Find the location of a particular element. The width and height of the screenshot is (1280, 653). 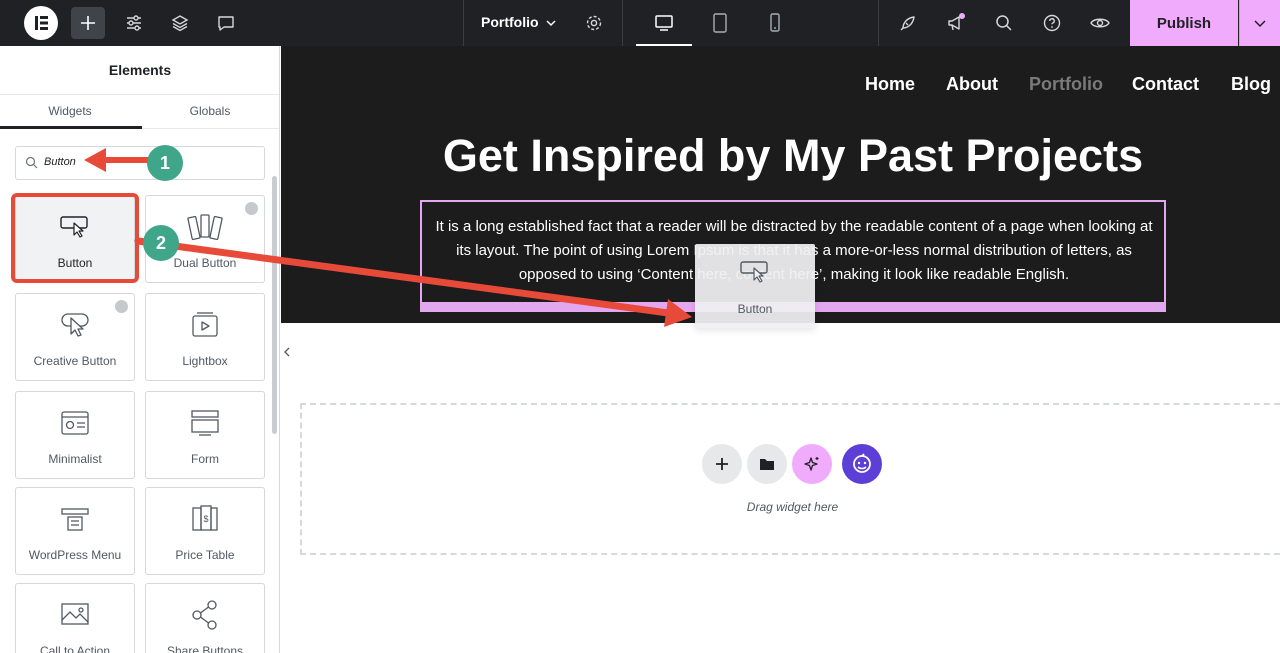

collapse-panel-button is located at coordinates (287, 352).